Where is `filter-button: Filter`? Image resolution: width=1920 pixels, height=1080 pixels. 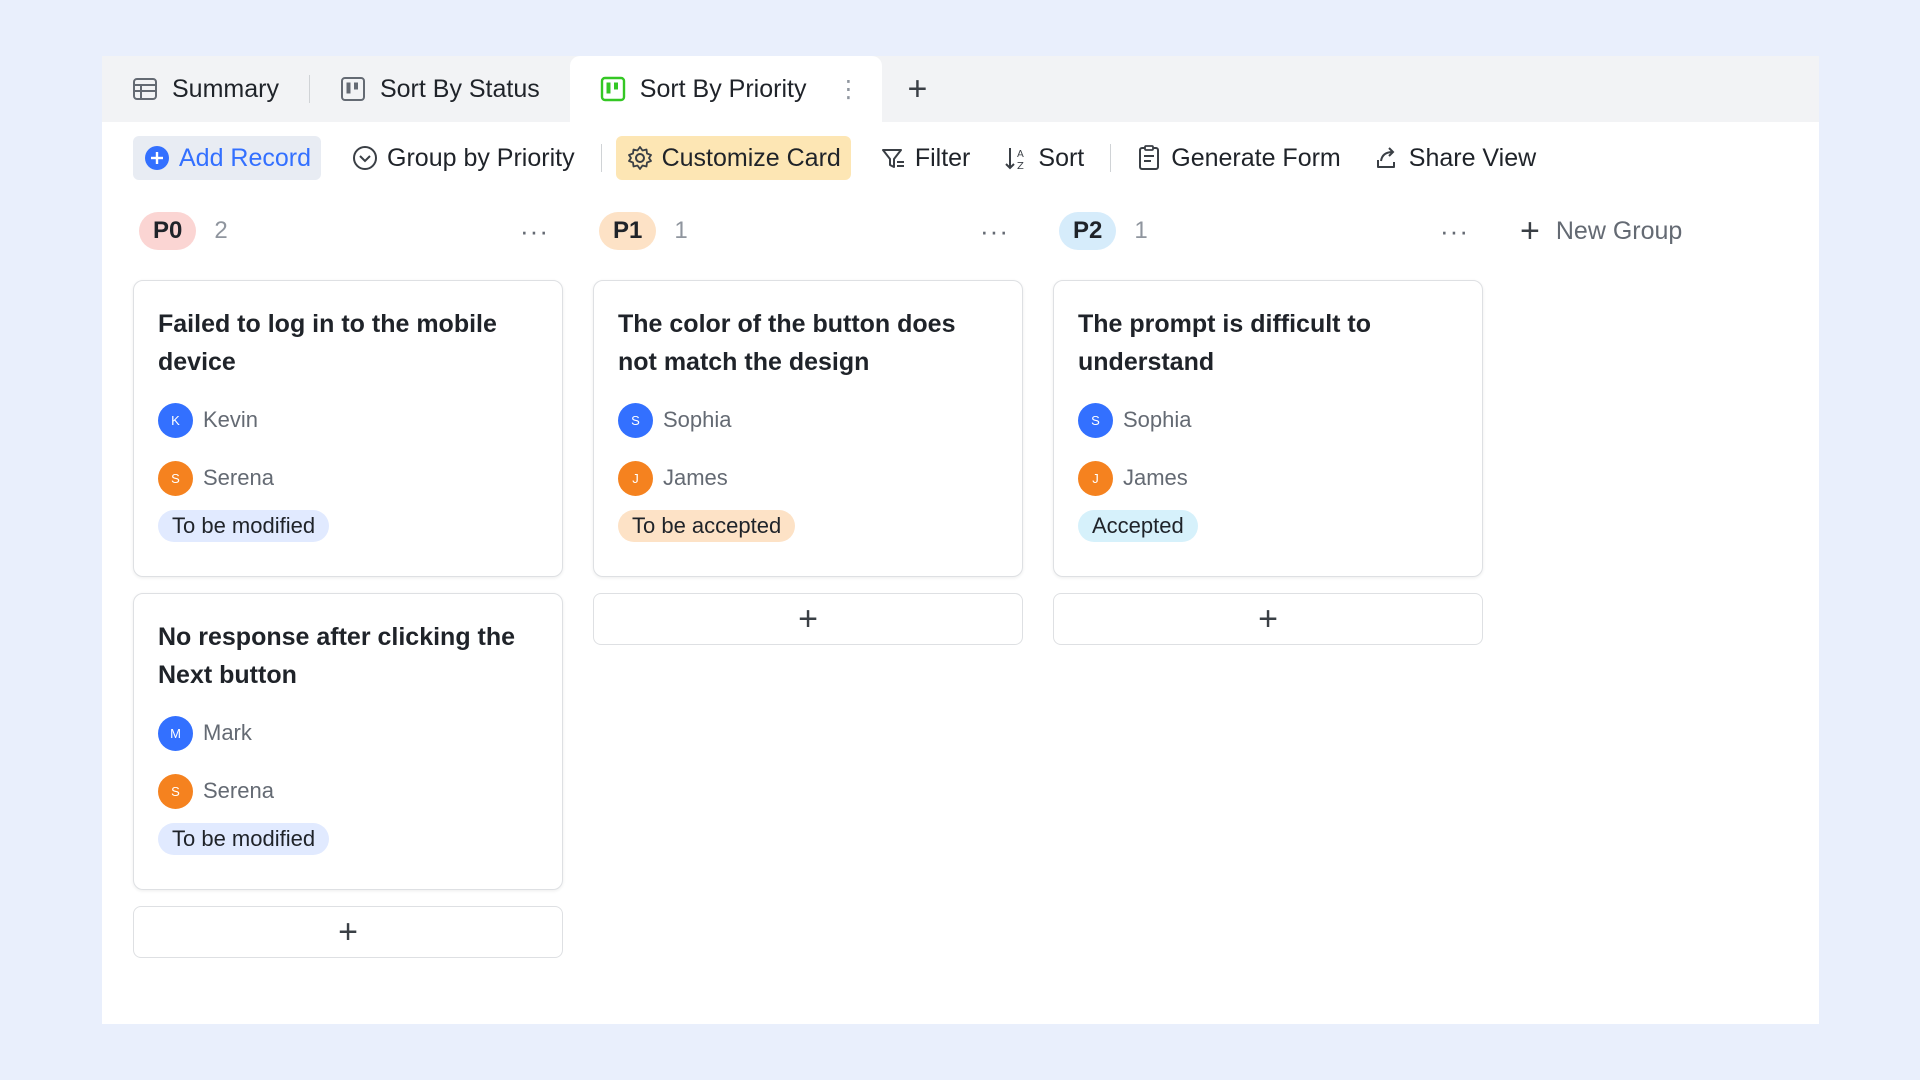 filter-button: Filter is located at coordinates (925, 158).